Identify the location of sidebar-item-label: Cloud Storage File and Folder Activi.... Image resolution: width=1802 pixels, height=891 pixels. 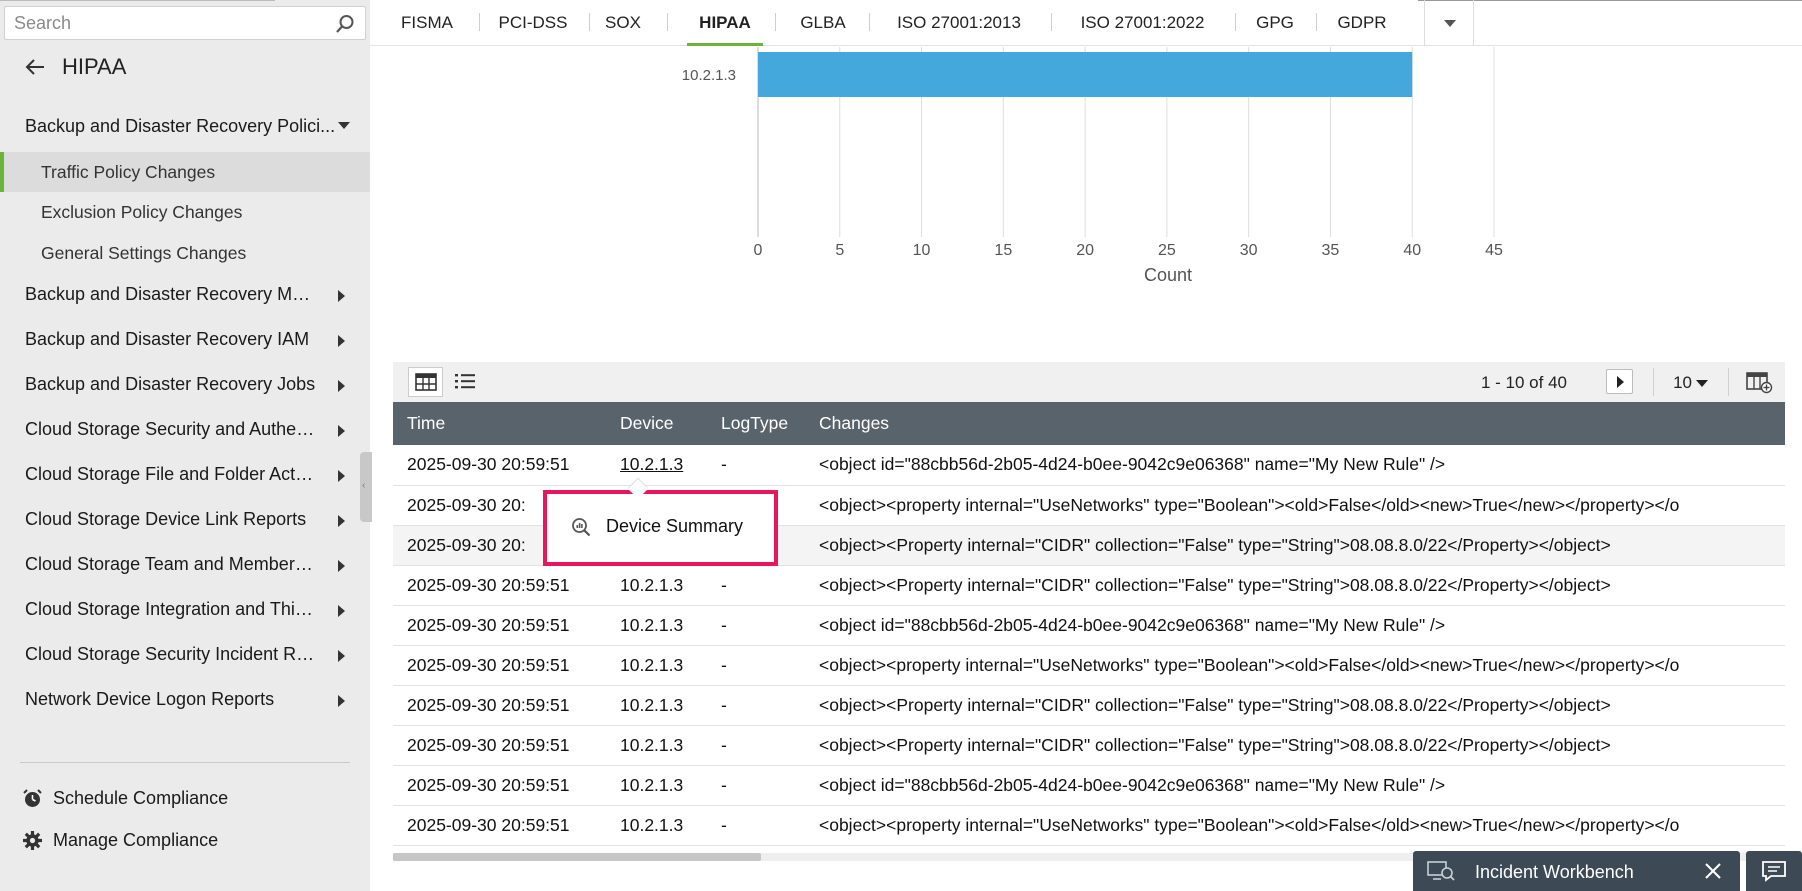
(171, 474).